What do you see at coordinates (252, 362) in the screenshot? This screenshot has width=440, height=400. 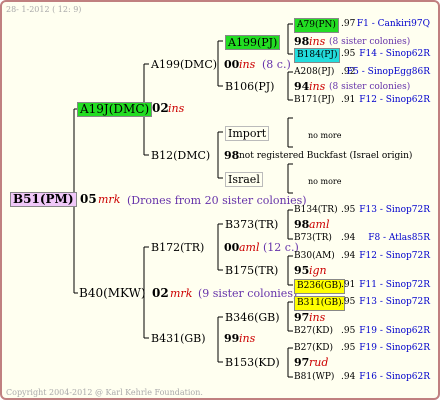 I see `ddd-queen: B153(KD)` at bounding box center [252, 362].